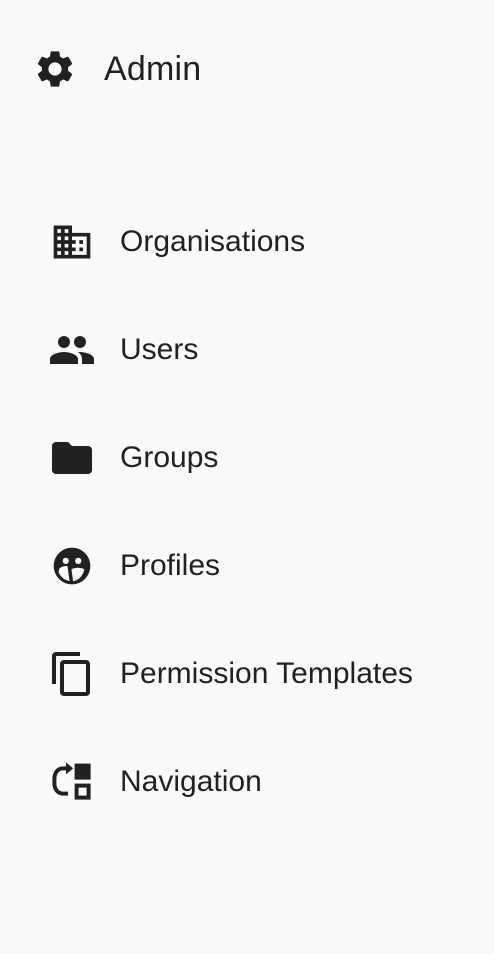 This screenshot has width=494, height=954. Describe the element at coordinates (247, 350) in the screenshot. I see `sidebar-item-users: Users` at that location.